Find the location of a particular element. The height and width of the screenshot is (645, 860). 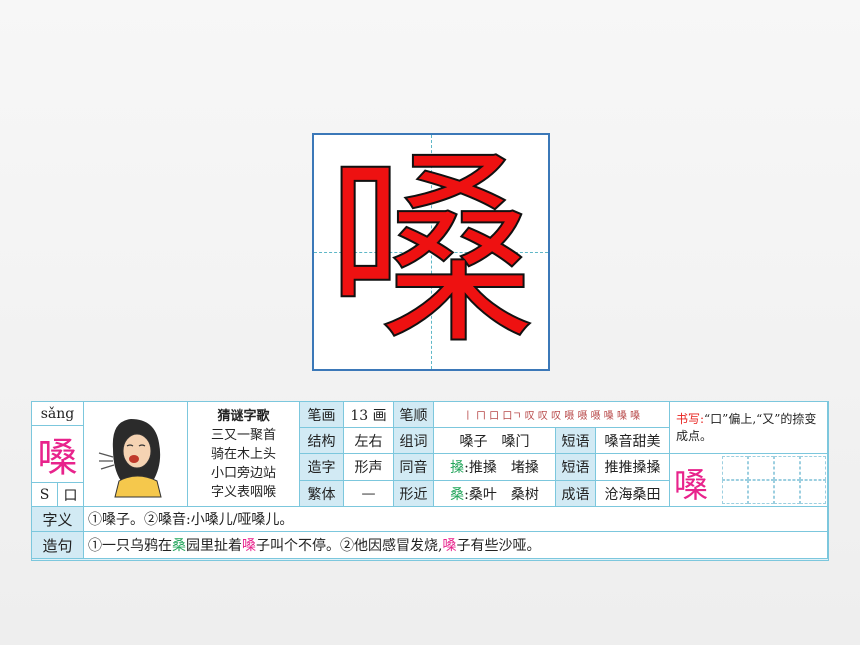

similar-cell: 桑:桑叶 桑树 is located at coordinates (495, 494).